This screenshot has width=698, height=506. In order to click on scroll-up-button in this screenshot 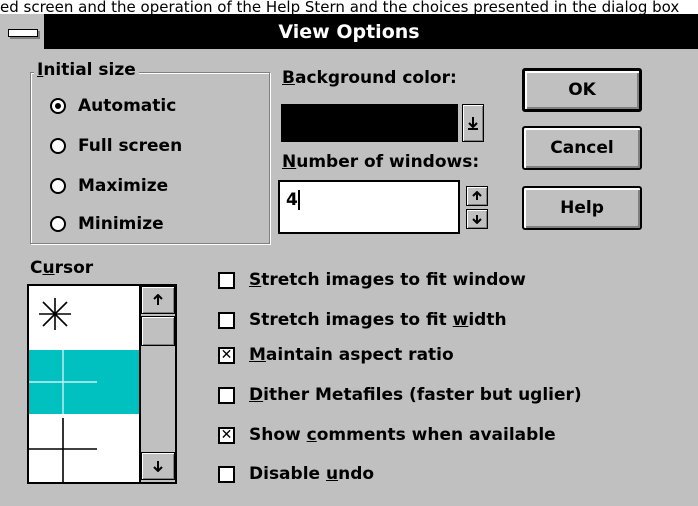, I will do `click(158, 300)`.